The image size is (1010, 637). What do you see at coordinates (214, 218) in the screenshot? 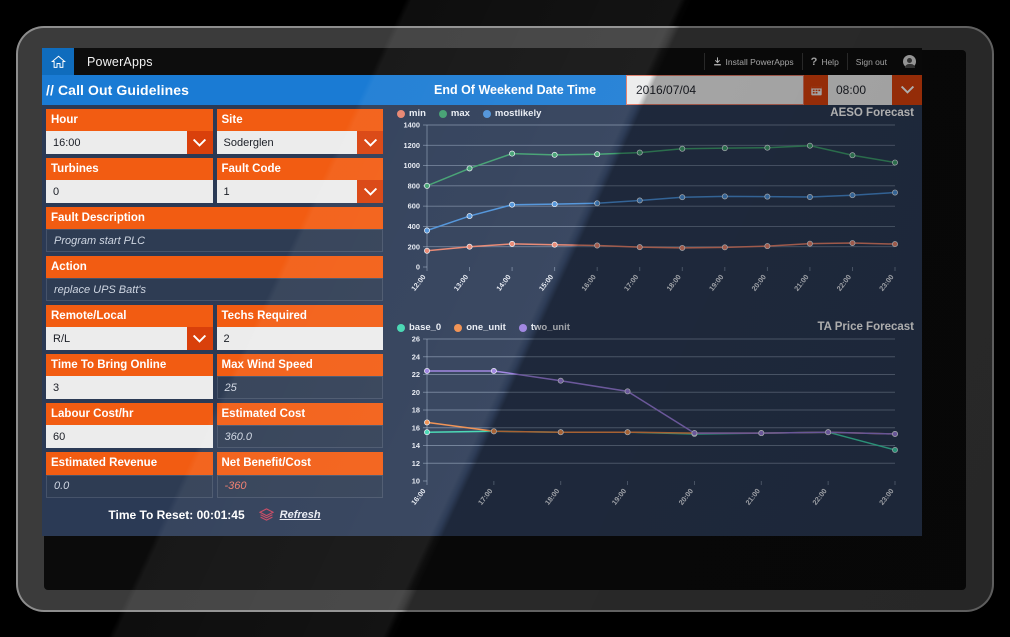
I see `field-label: Fault Description` at bounding box center [214, 218].